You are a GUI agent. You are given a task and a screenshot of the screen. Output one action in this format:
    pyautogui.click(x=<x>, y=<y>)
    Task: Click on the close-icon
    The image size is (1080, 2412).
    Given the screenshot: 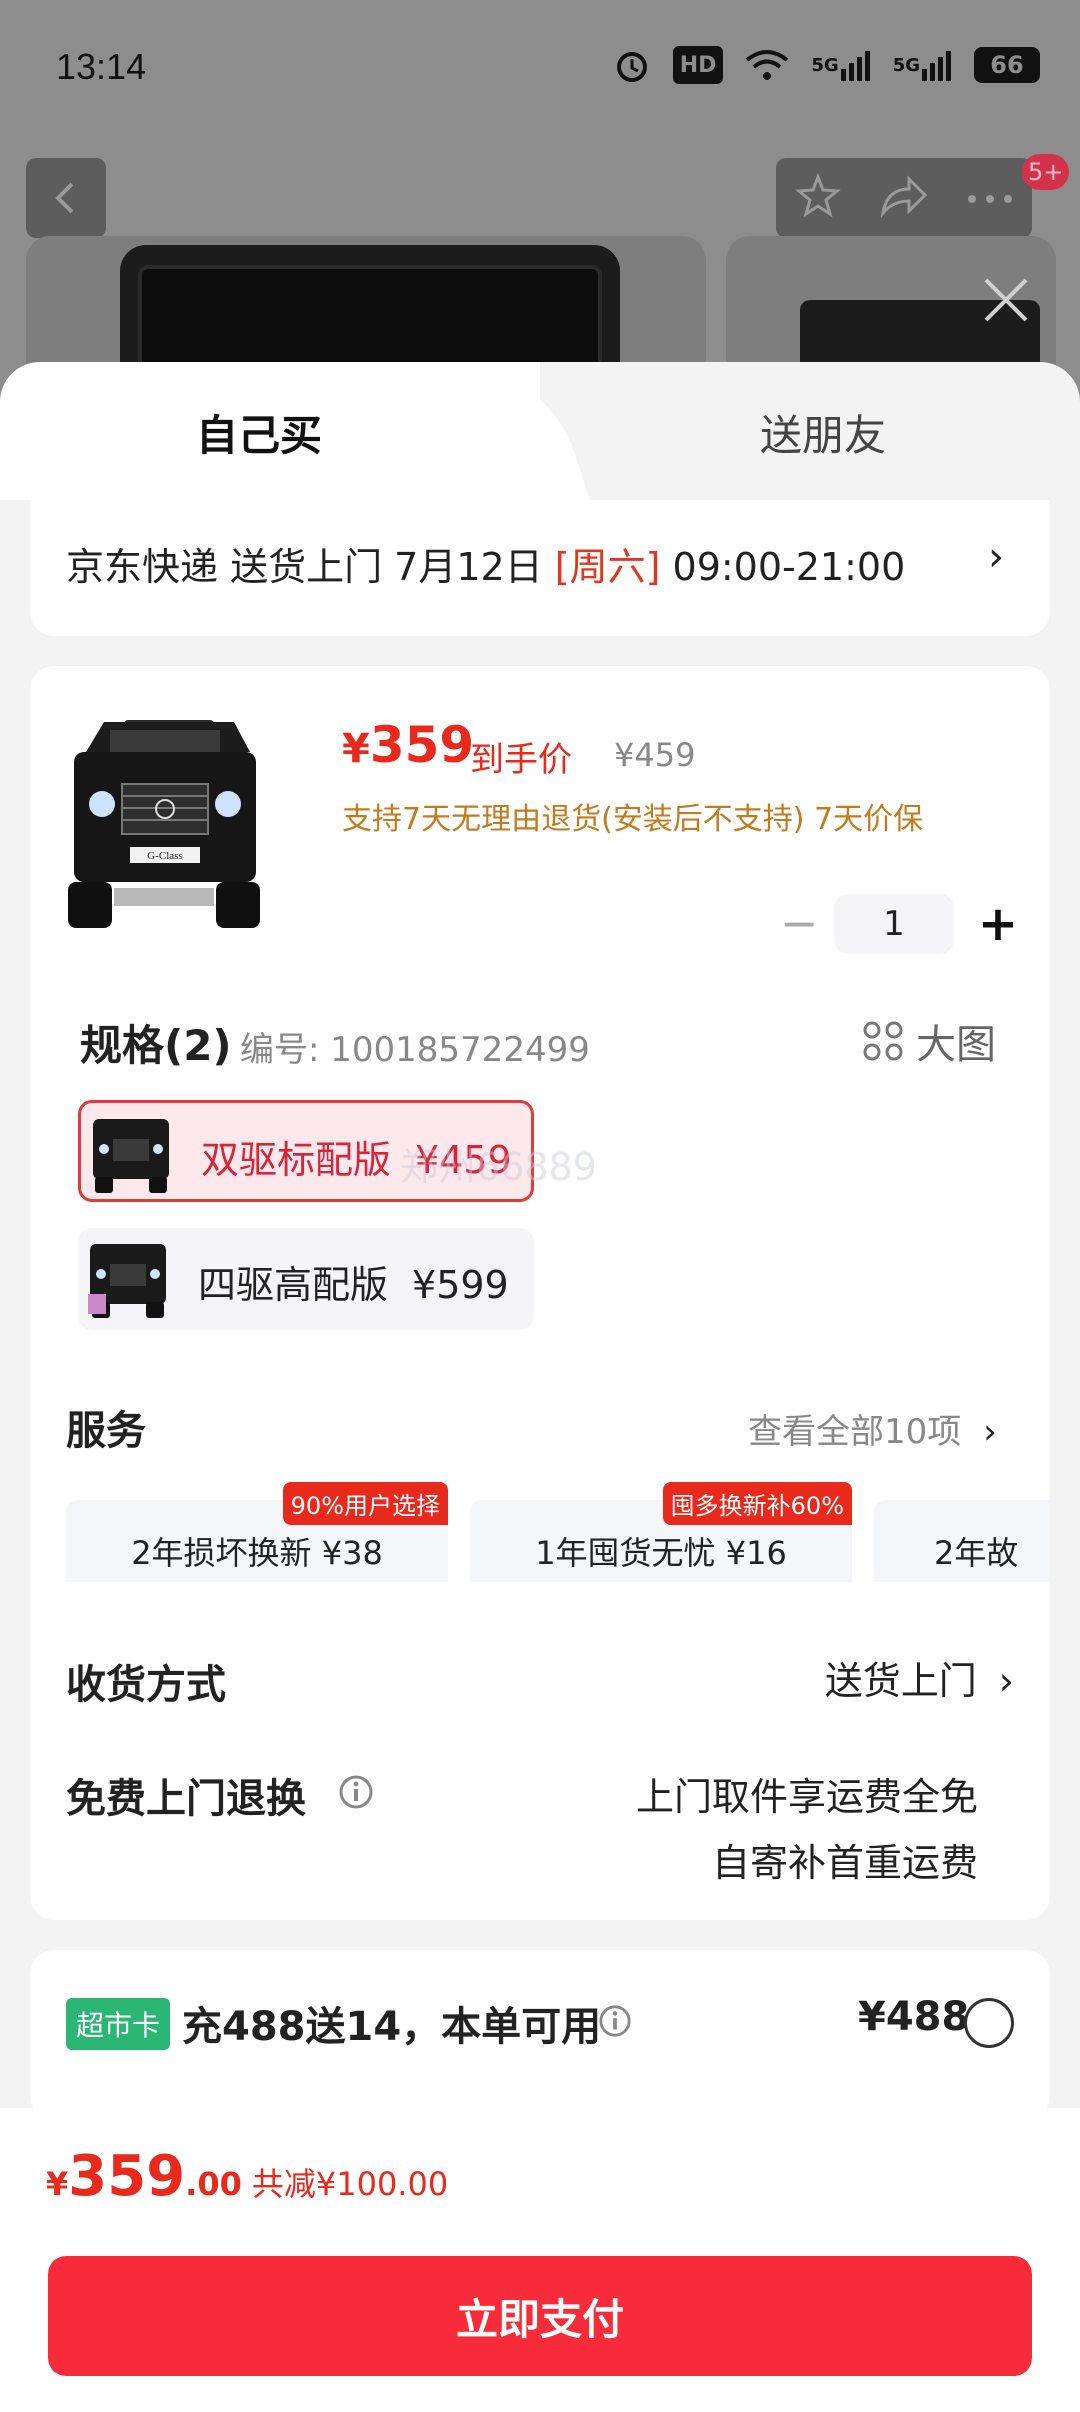 What is the action you would take?
    pyautogui.click(x=1006, y=300)
    